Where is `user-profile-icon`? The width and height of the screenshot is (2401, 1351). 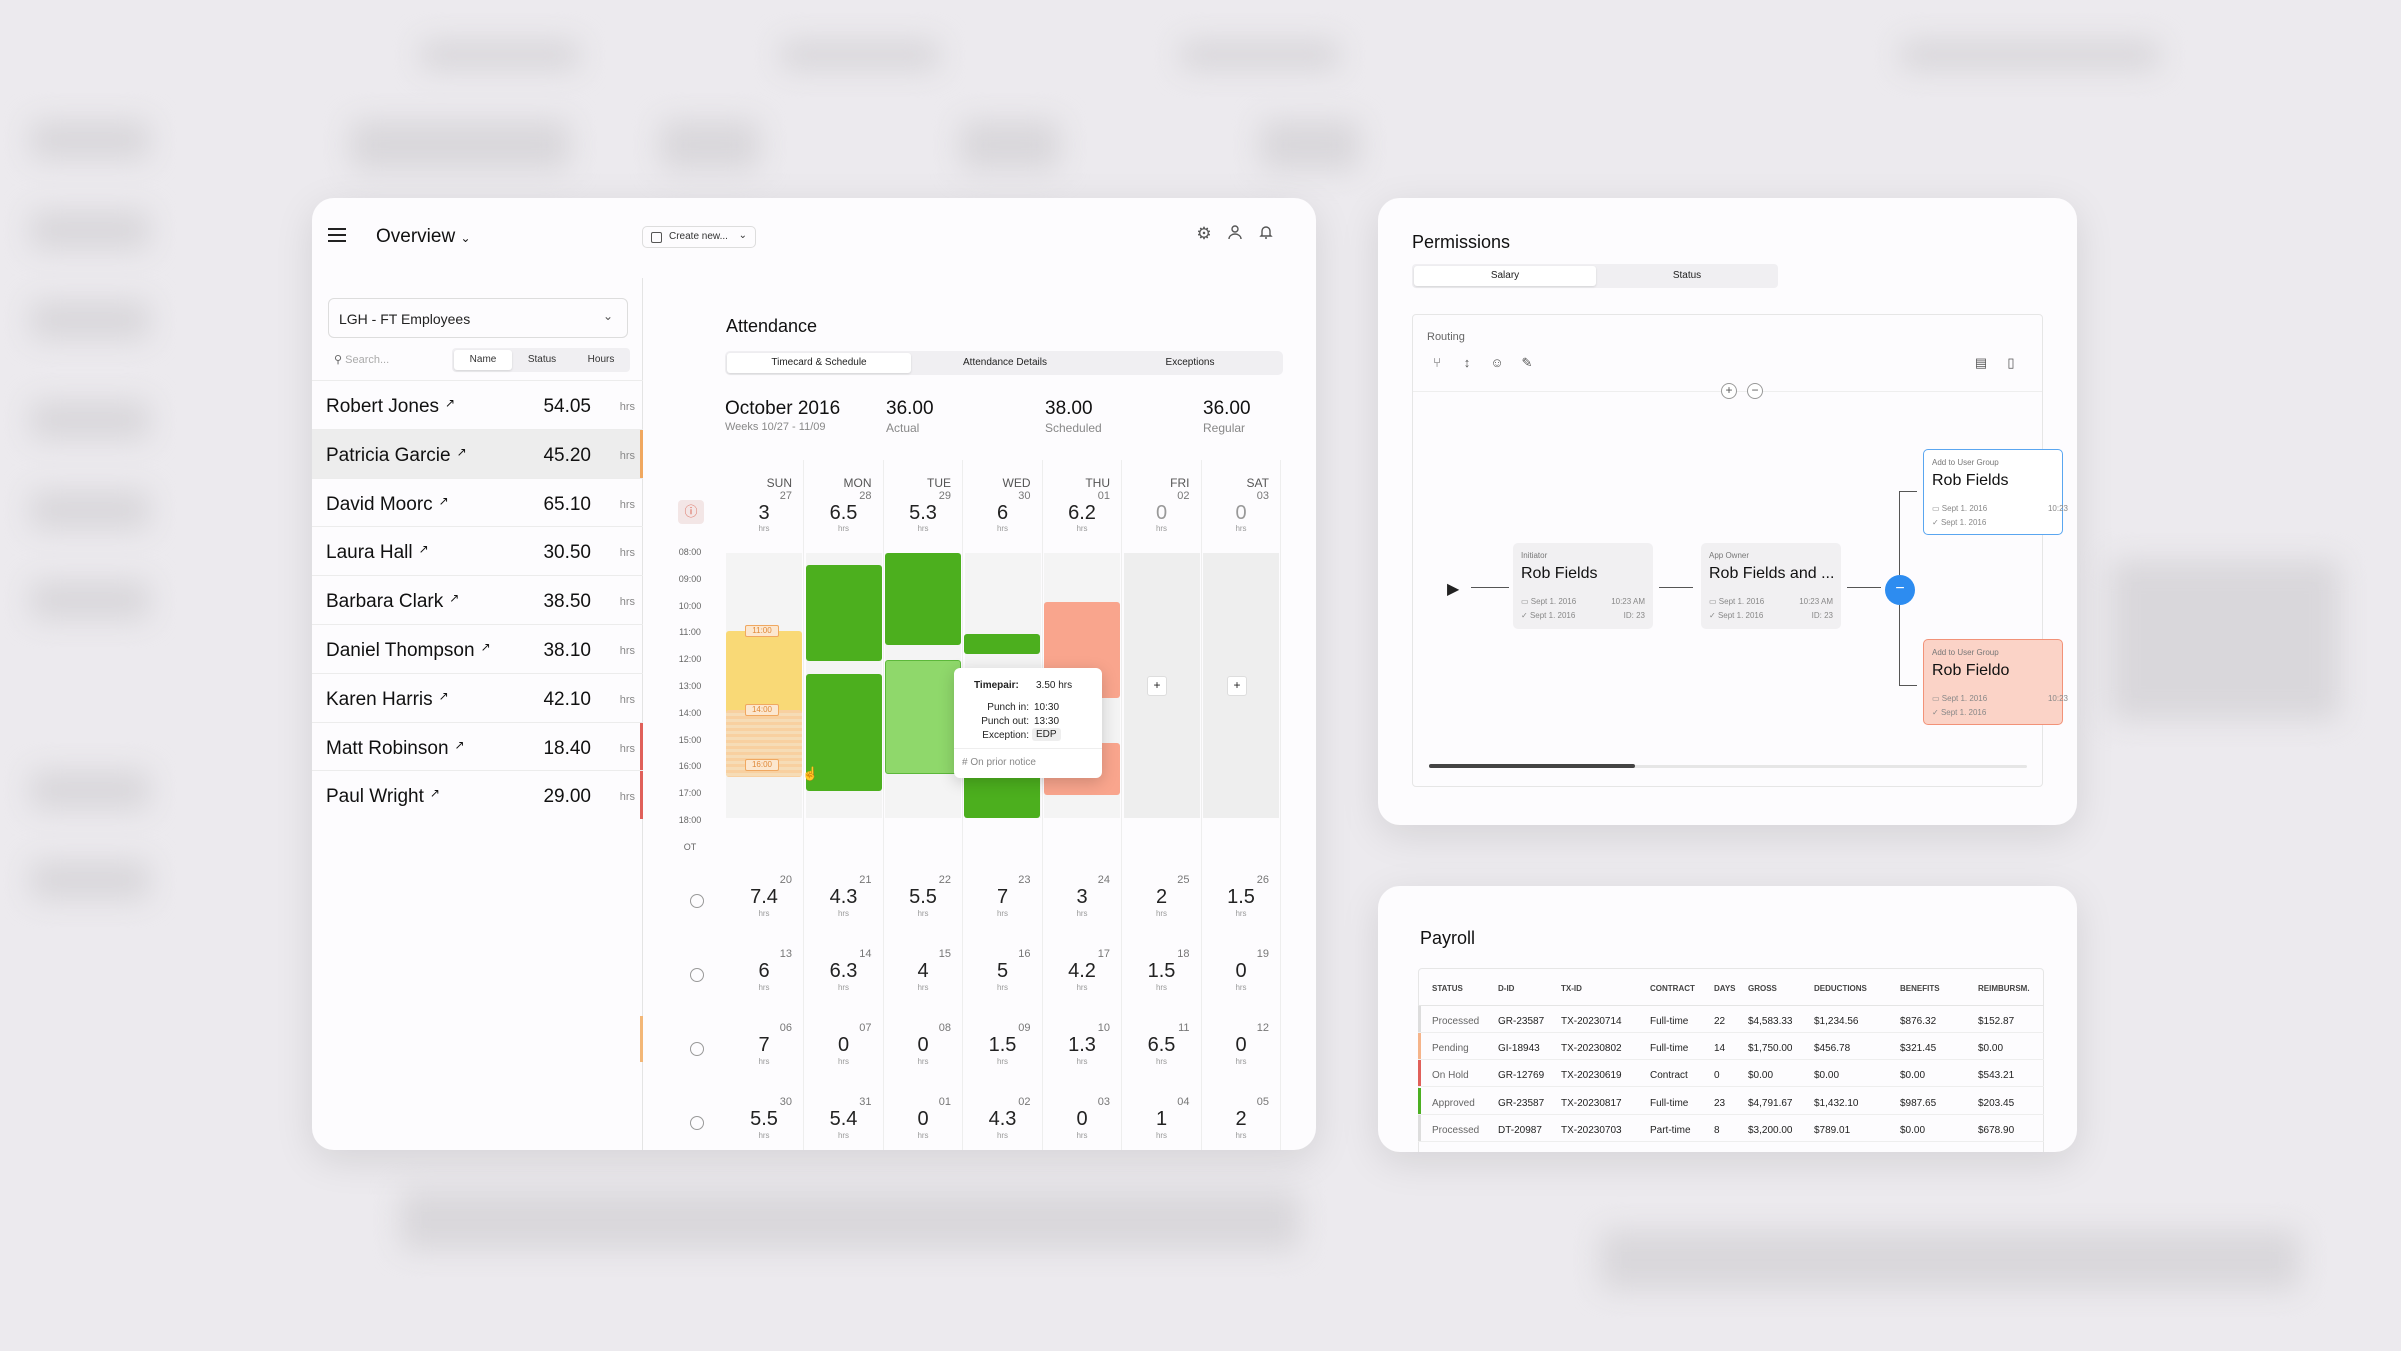 user-profile-icon is located at coordinates (1235, 234).